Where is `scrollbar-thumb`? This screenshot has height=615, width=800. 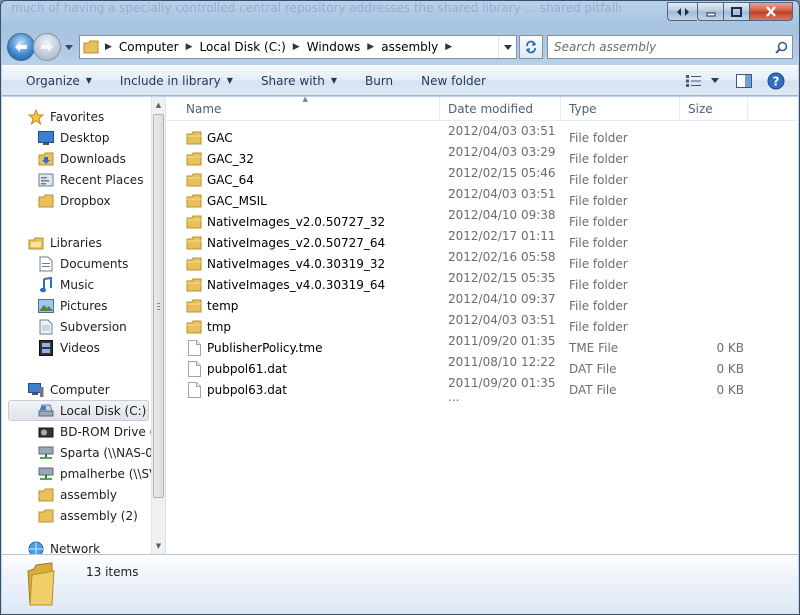 scrollbar-thumb is located at coordinates (158, 306).